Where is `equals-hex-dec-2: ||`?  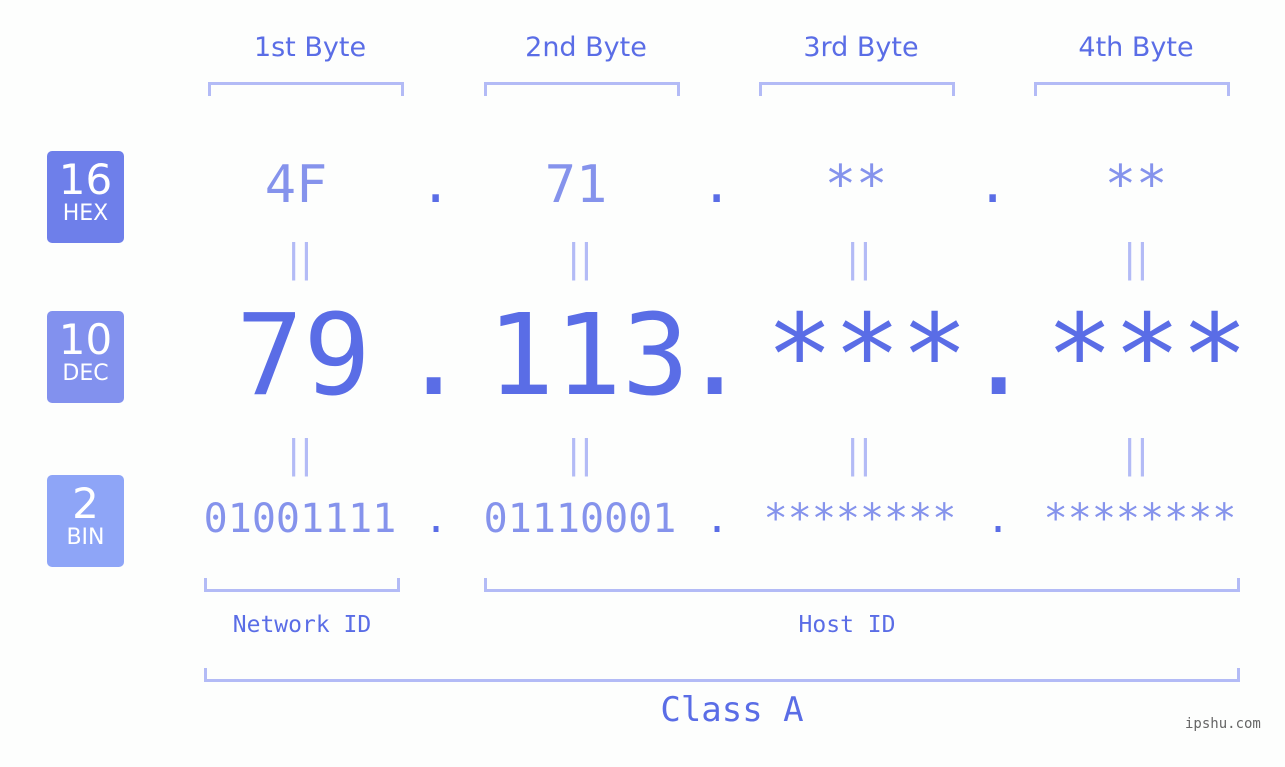
equals-hex-dec-2: || is located at coordinates (580, 258).